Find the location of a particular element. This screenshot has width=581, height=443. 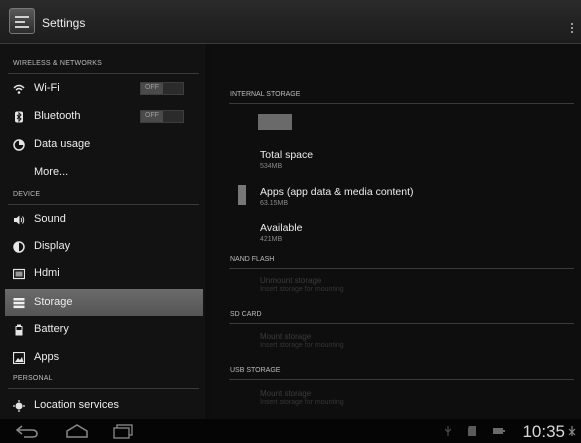

status-clock: 10:35 is located at coordinates (543, 432).